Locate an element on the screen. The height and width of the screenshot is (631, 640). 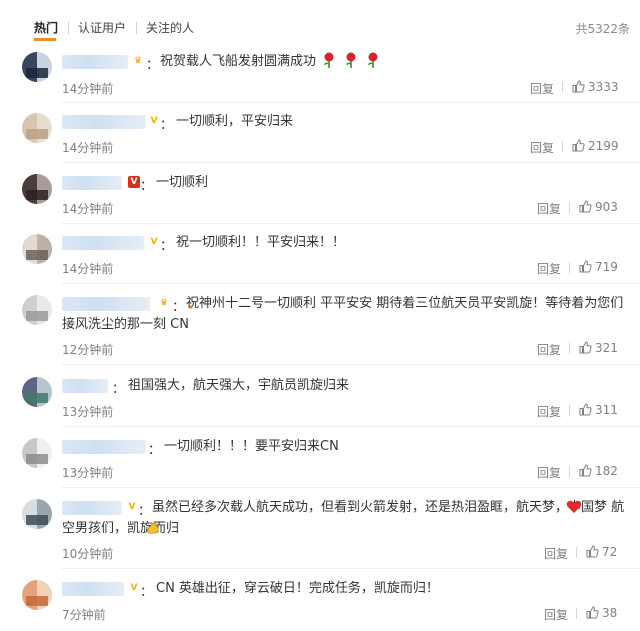
like-button: 719 is located at coordinates (598, 267).